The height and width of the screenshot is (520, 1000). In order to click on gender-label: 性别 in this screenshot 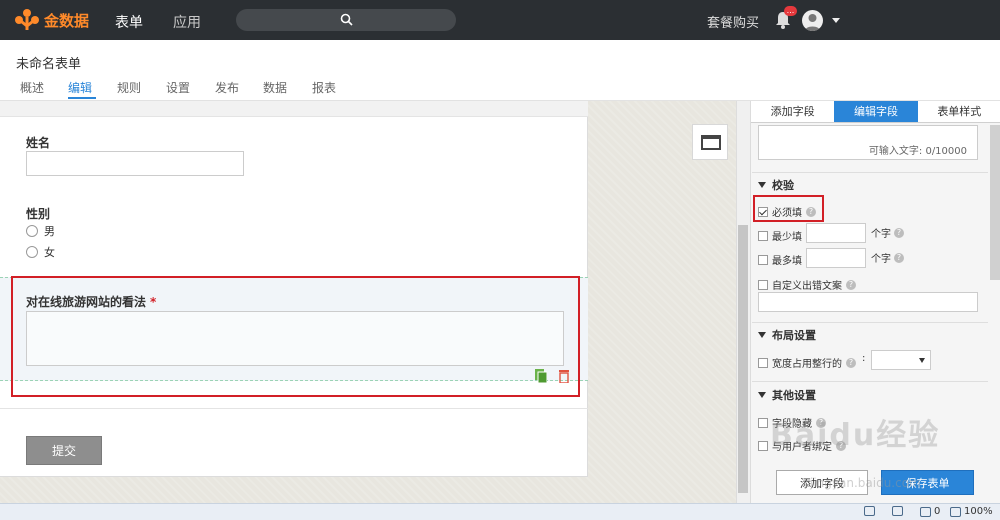, I will do `click(38, 214)`.